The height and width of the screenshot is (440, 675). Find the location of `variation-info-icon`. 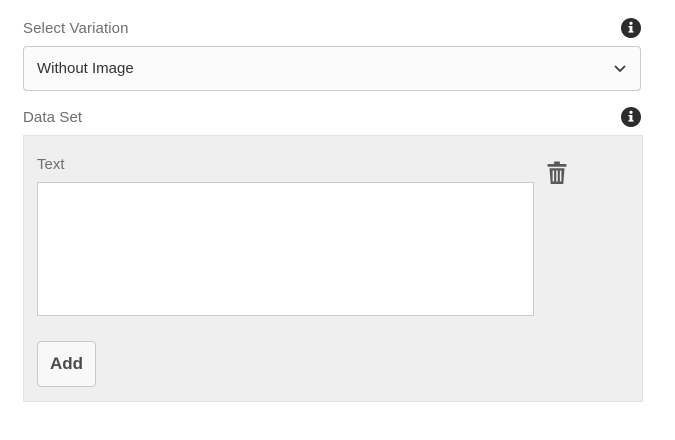

variation-info-icon is located at coordinates (631, 28).